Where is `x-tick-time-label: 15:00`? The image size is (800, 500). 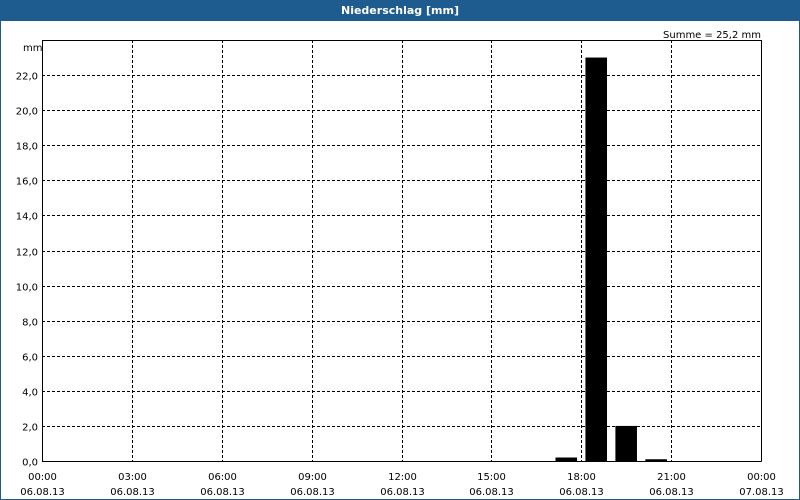 x-tick-time-label: 15:00 is located at coordinates (491, 477).